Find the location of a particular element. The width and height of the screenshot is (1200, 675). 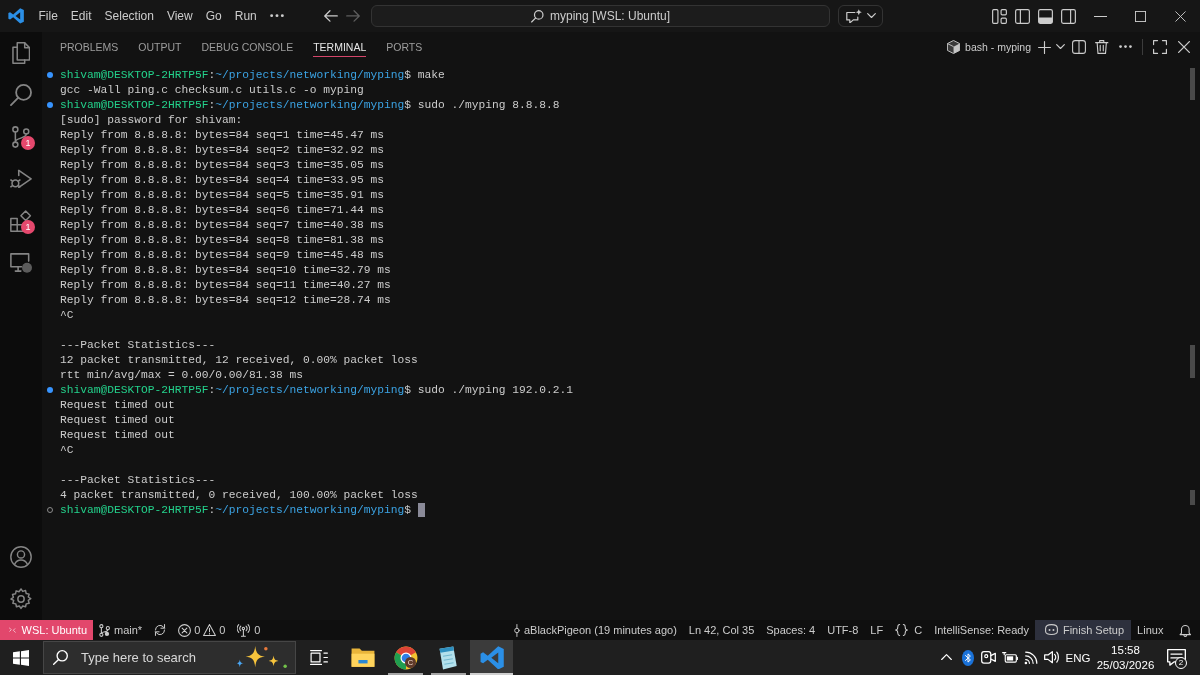

chevron-up-icon is located at coordinates (946, 657).